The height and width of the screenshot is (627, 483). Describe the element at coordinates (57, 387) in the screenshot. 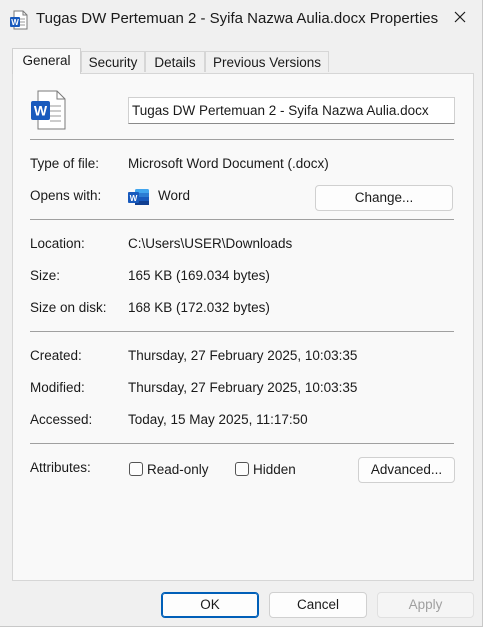

I see `modified-label: Modified:` at that location.